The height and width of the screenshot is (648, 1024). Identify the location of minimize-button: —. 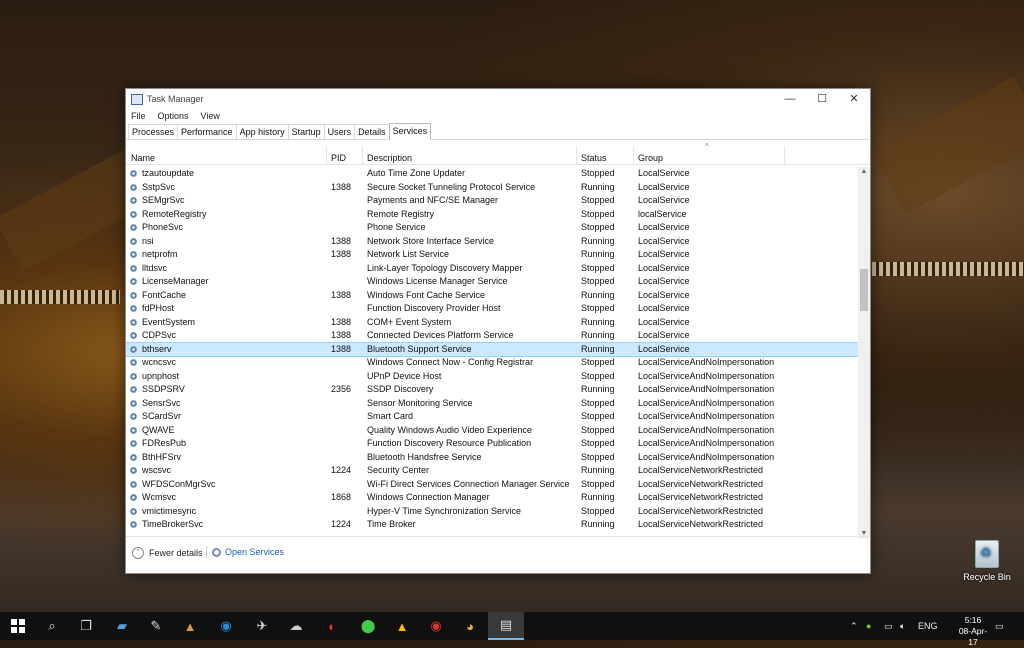
(790, 99).